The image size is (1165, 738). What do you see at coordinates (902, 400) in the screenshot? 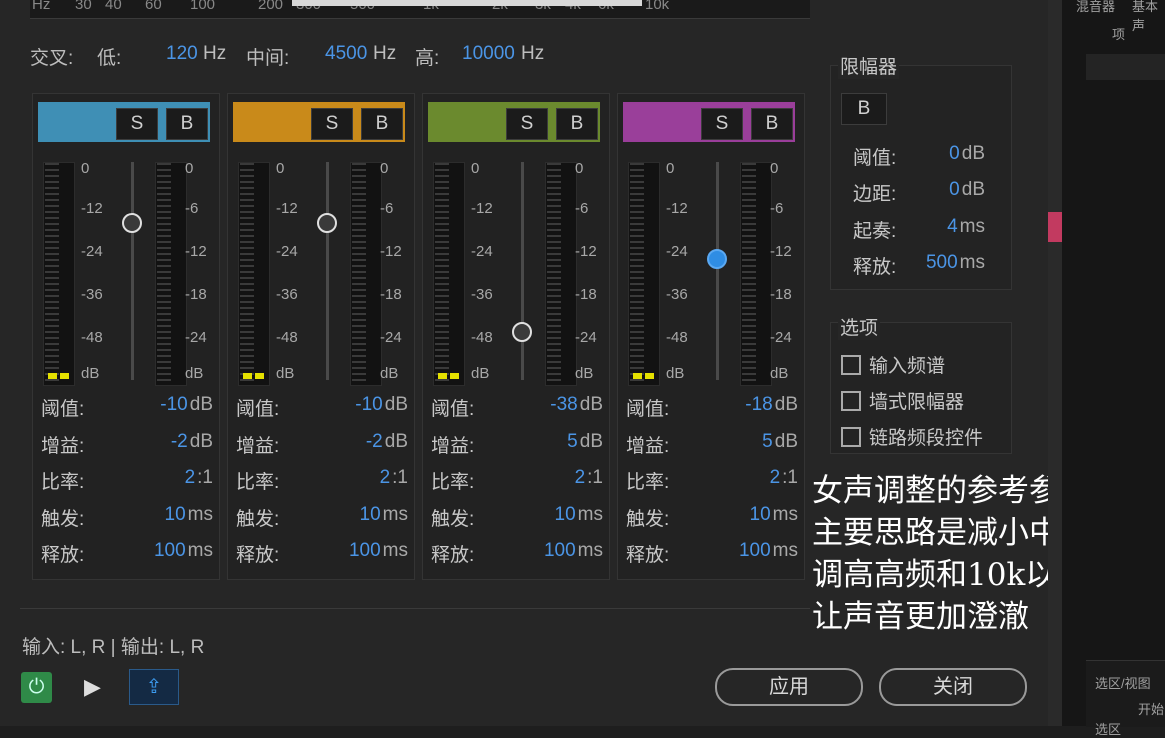
I see `option-brickwall-limiter: 墙式限幅器` at bounding box center [902, 400].